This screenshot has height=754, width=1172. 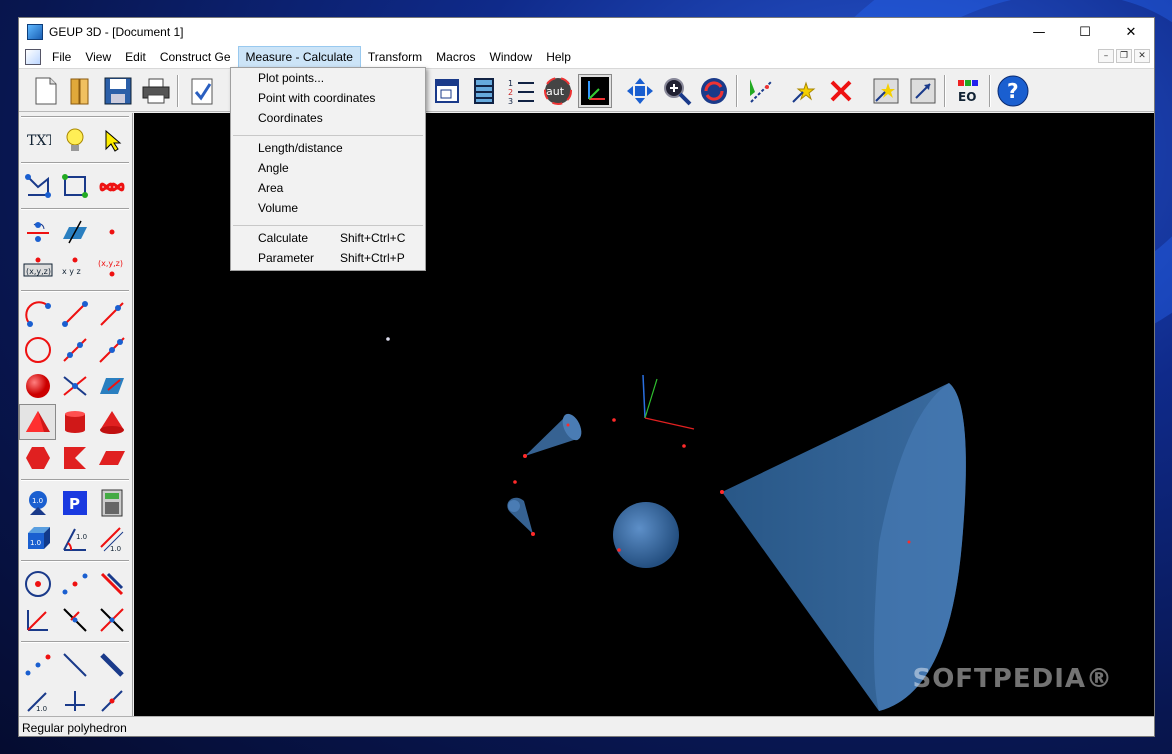 What do you see at coordinates (886, 91) in the screenshot?
I see `show-hide-icon` at bounding box center [886, 91].